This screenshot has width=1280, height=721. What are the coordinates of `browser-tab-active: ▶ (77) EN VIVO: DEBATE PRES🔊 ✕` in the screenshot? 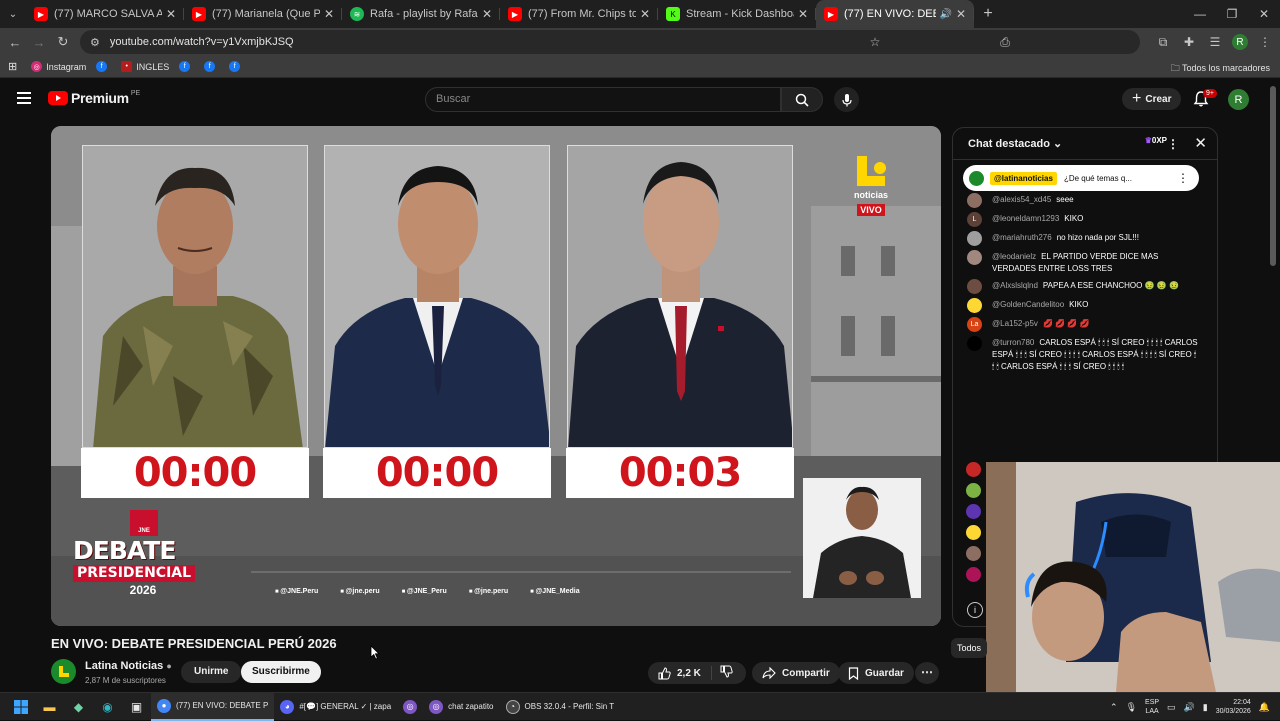 It's located at (895, 14).